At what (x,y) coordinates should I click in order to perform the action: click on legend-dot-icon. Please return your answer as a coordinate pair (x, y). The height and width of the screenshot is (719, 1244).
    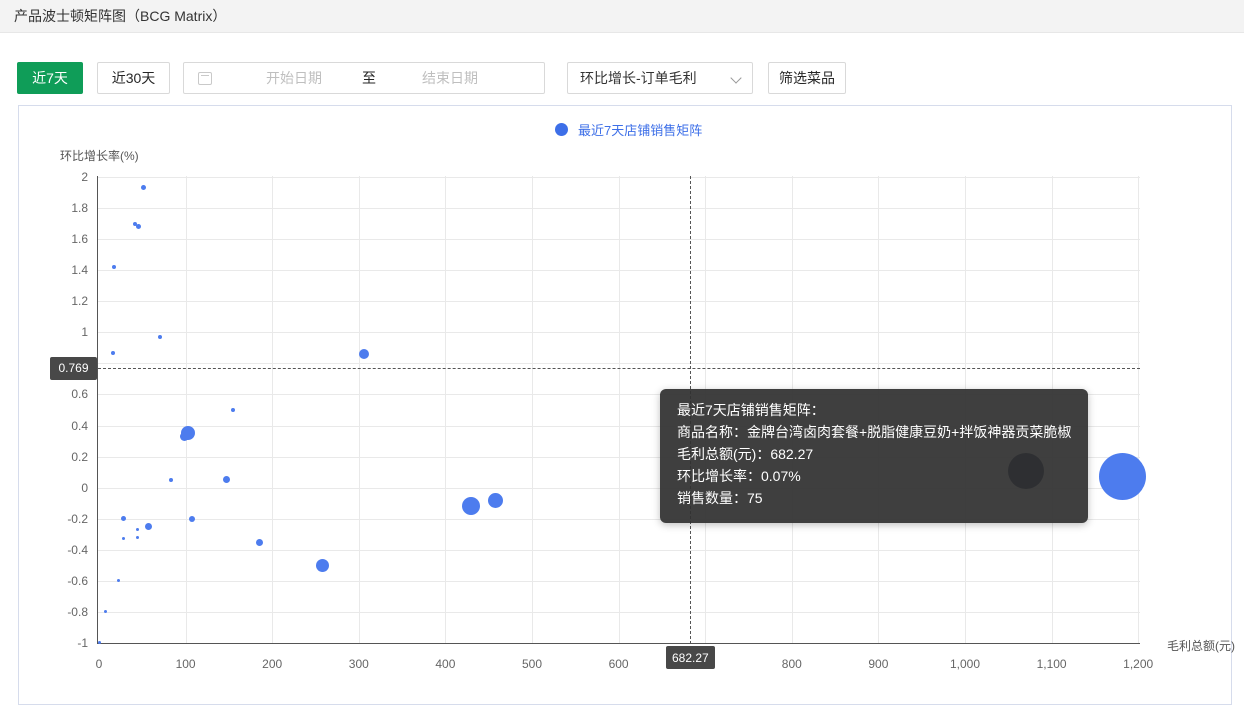
    Looking at the image, I should click on (561, 129).